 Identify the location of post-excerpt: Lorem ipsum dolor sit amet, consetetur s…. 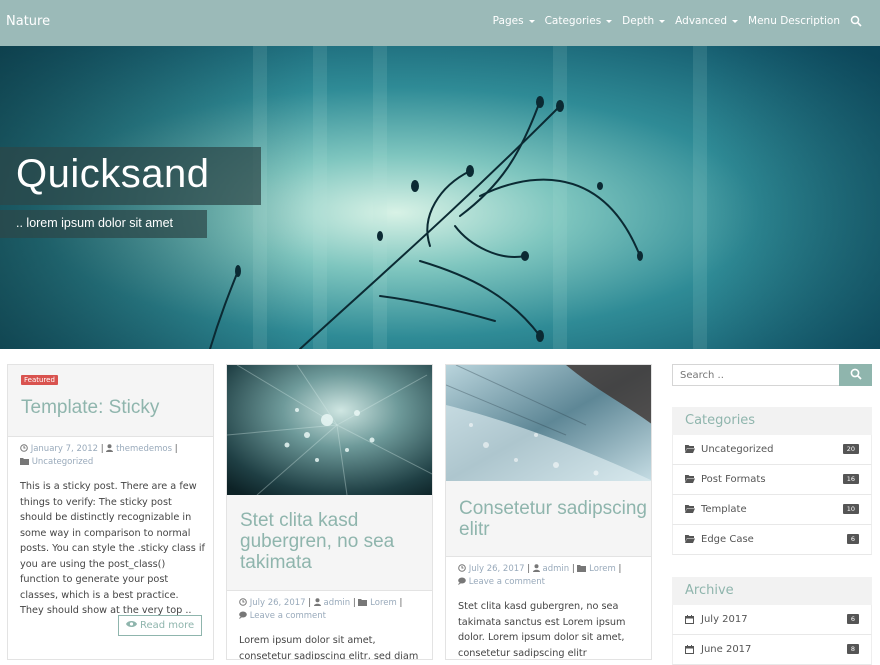
(329, 647).